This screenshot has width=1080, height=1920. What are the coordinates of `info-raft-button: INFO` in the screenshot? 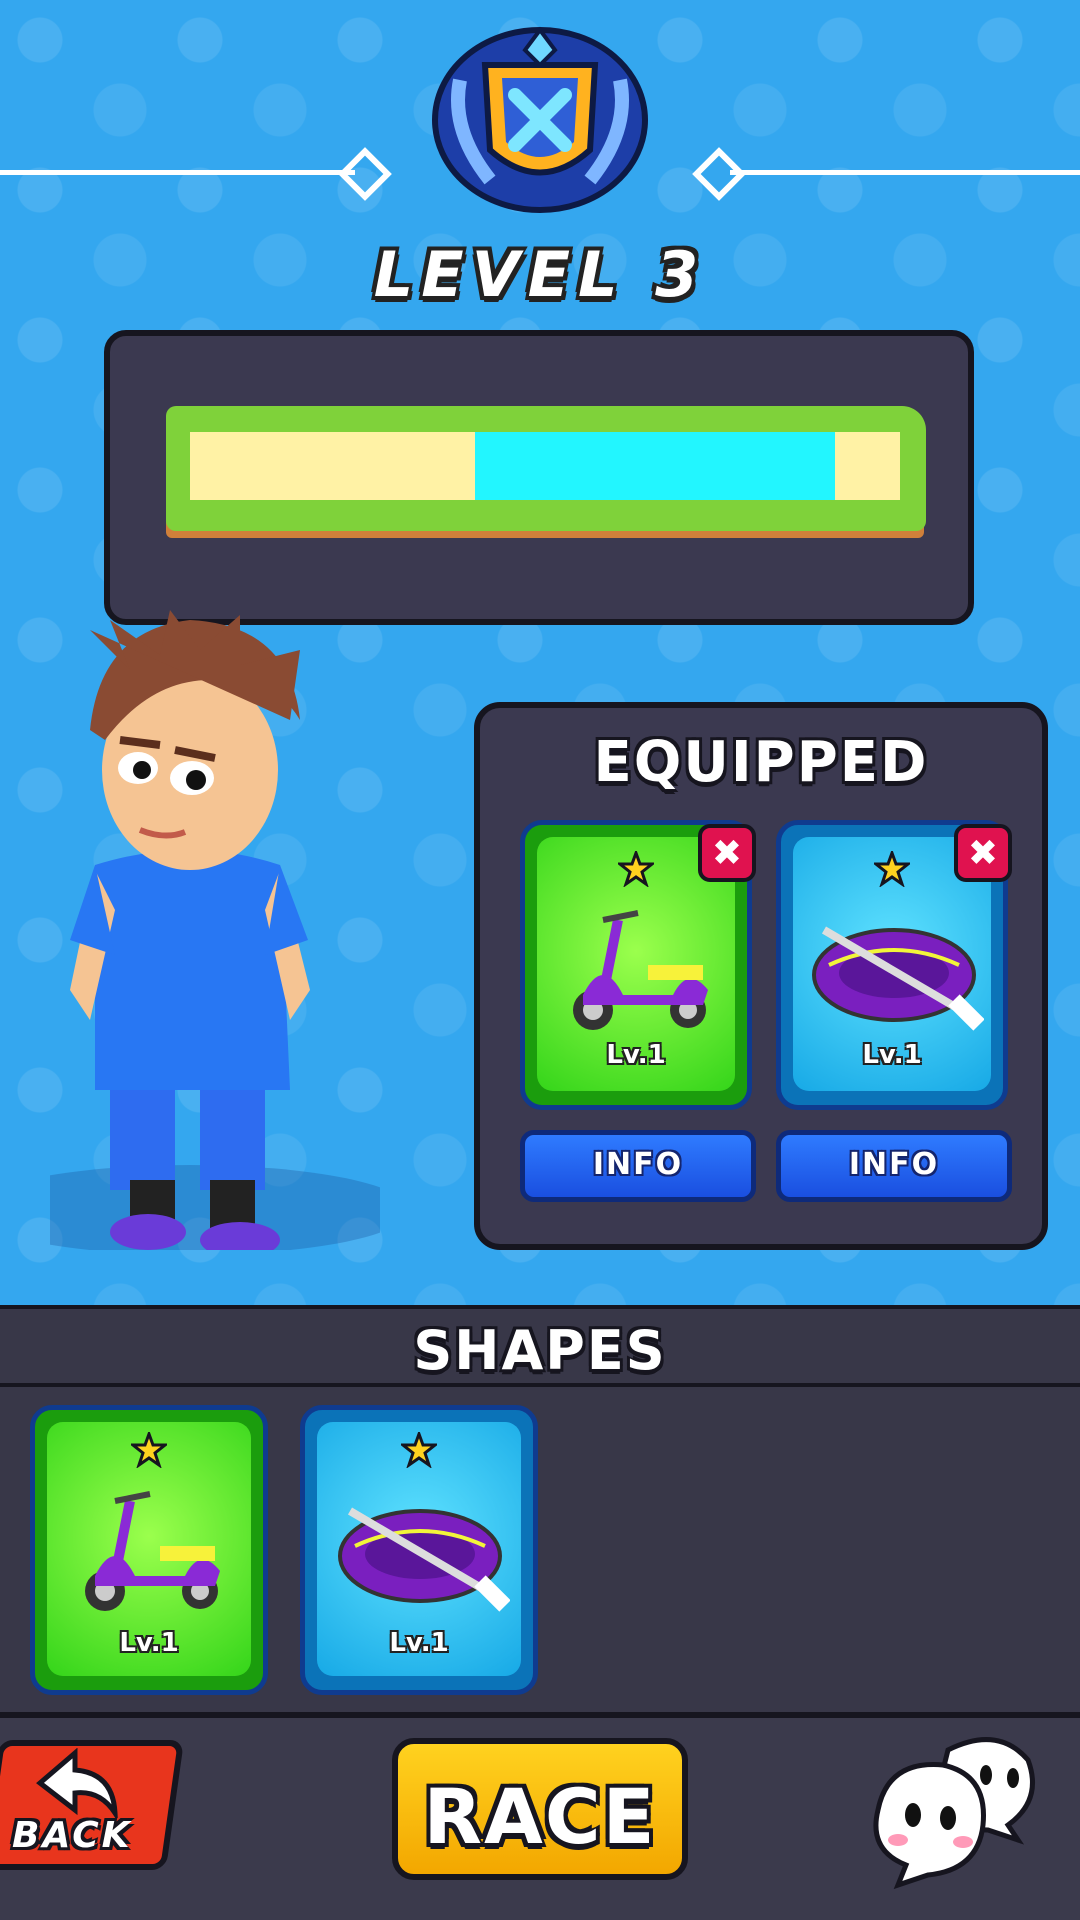 It's located at (894, 1166).